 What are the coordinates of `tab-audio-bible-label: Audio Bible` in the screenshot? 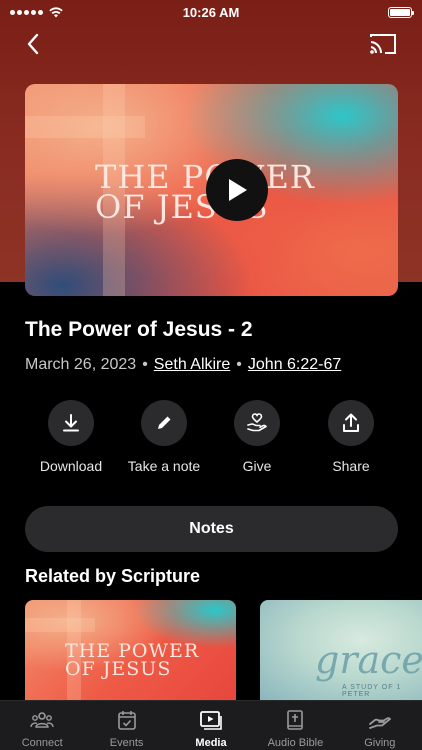 It's located at (295, 743).